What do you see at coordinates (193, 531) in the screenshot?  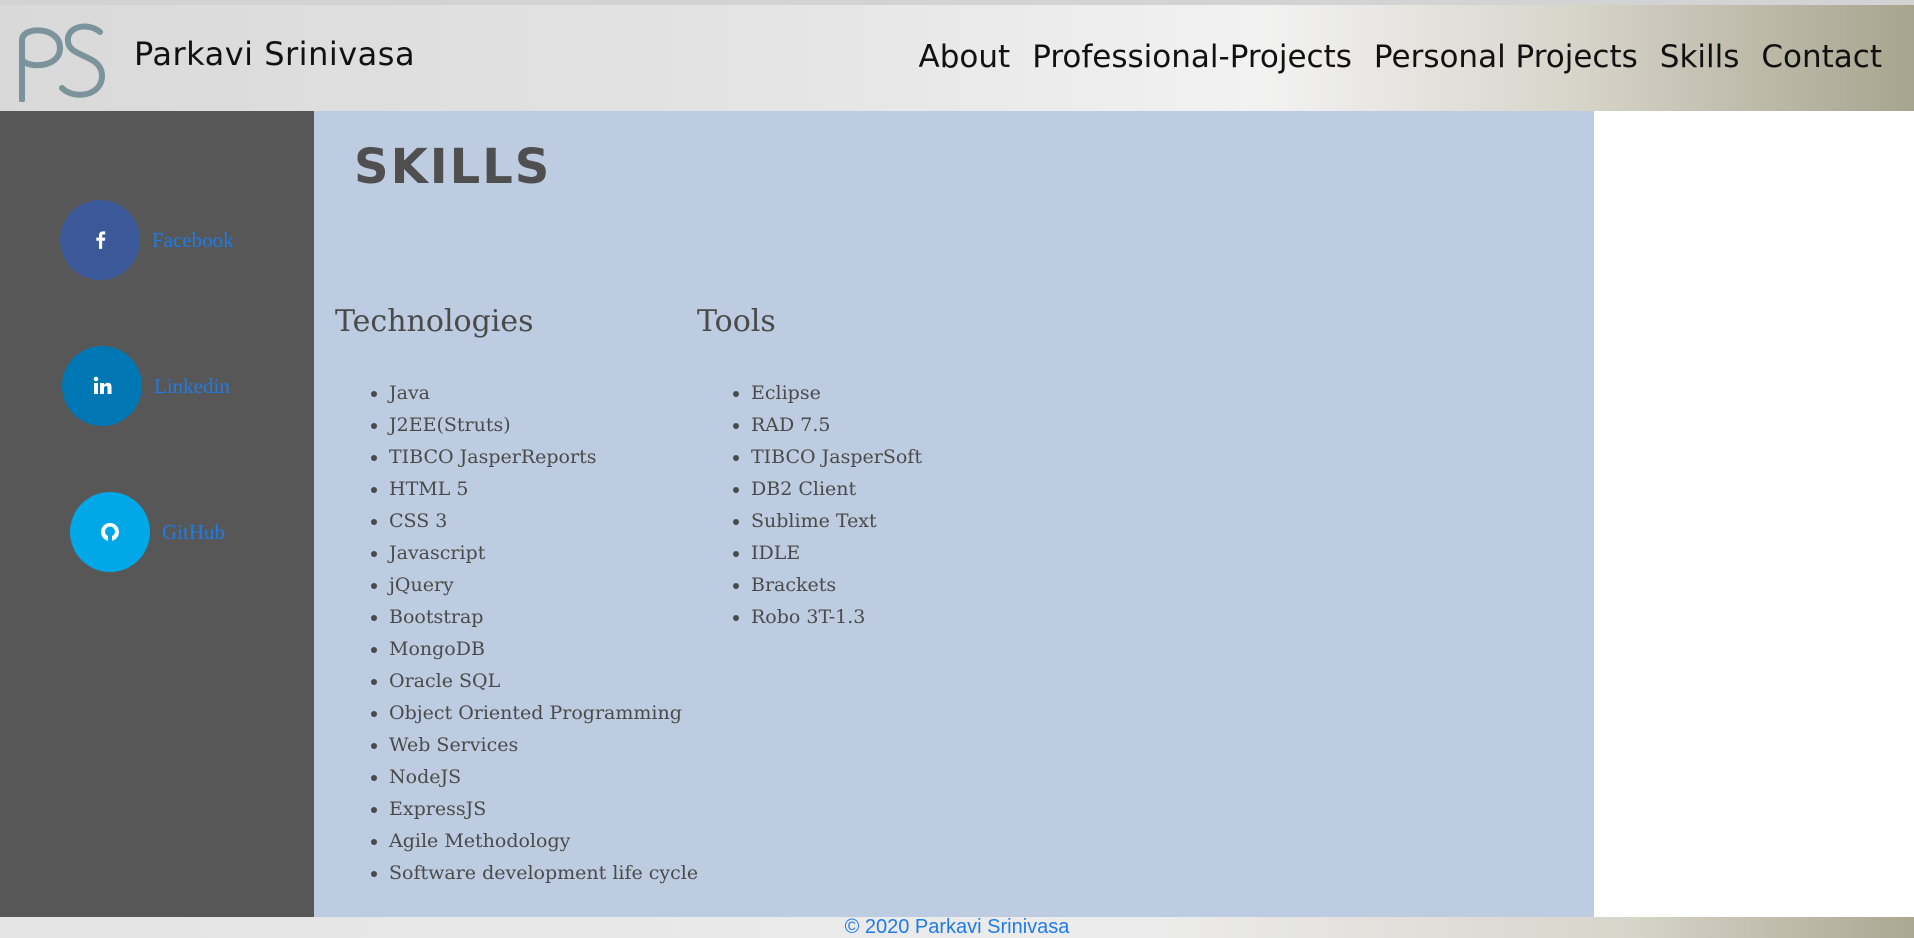 I see `github-label: GitHub` at bounding box center [193, 531].